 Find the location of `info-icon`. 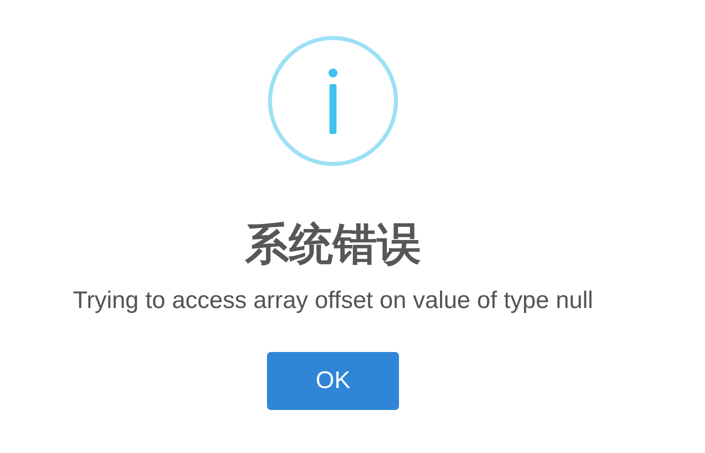

info-icon is located at coordinates (333, 101).